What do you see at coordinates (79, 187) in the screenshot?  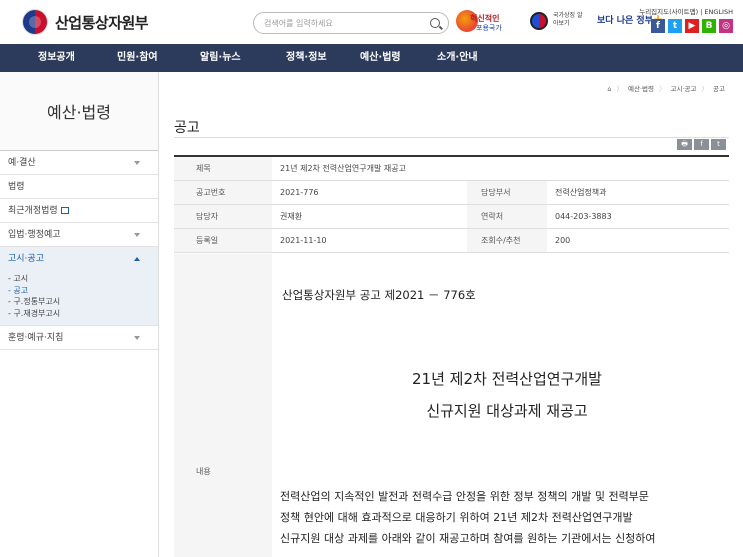 I see `sidebar-item-law: 법령` at bounding box center [79, 187].